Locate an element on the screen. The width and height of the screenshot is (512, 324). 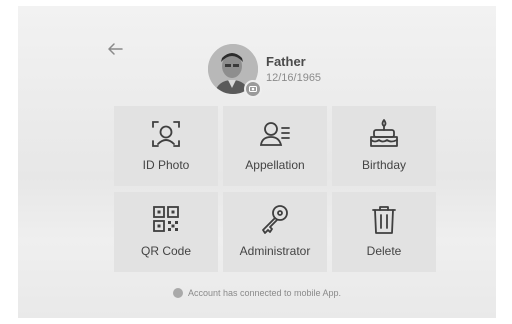
qr-code-icon is located at coordinates (166, 219).